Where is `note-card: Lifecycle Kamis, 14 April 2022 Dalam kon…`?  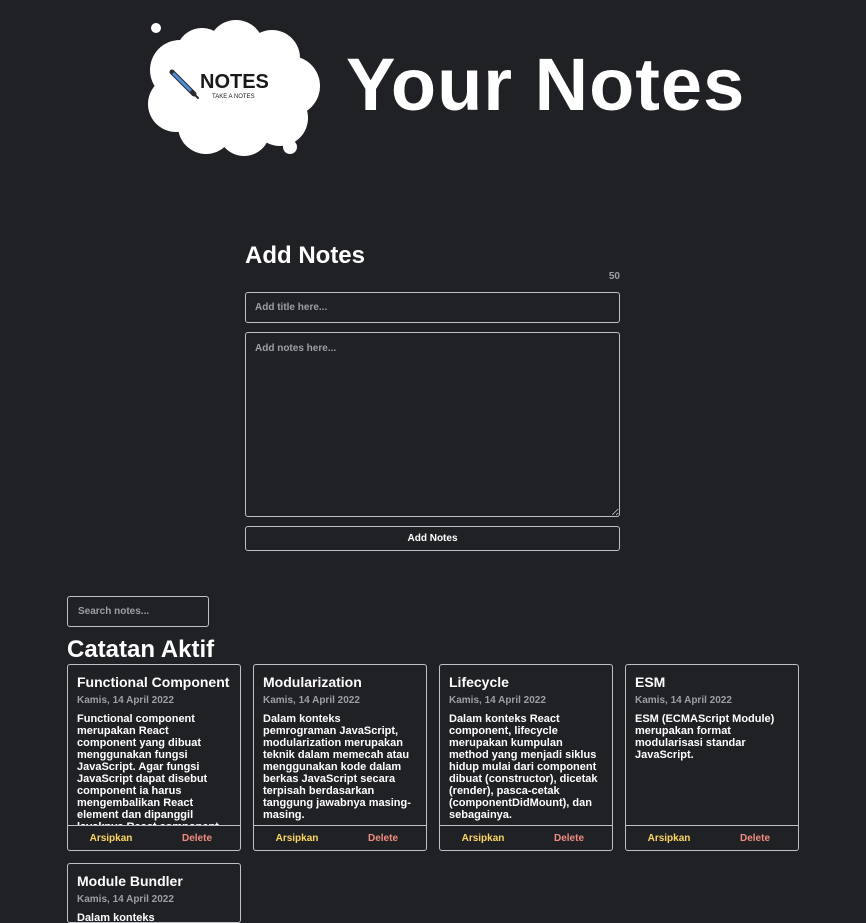
note-card: Lifecycle Kamis, 14 April 2022 Dalam kon… is located at coordinates (526, 757).